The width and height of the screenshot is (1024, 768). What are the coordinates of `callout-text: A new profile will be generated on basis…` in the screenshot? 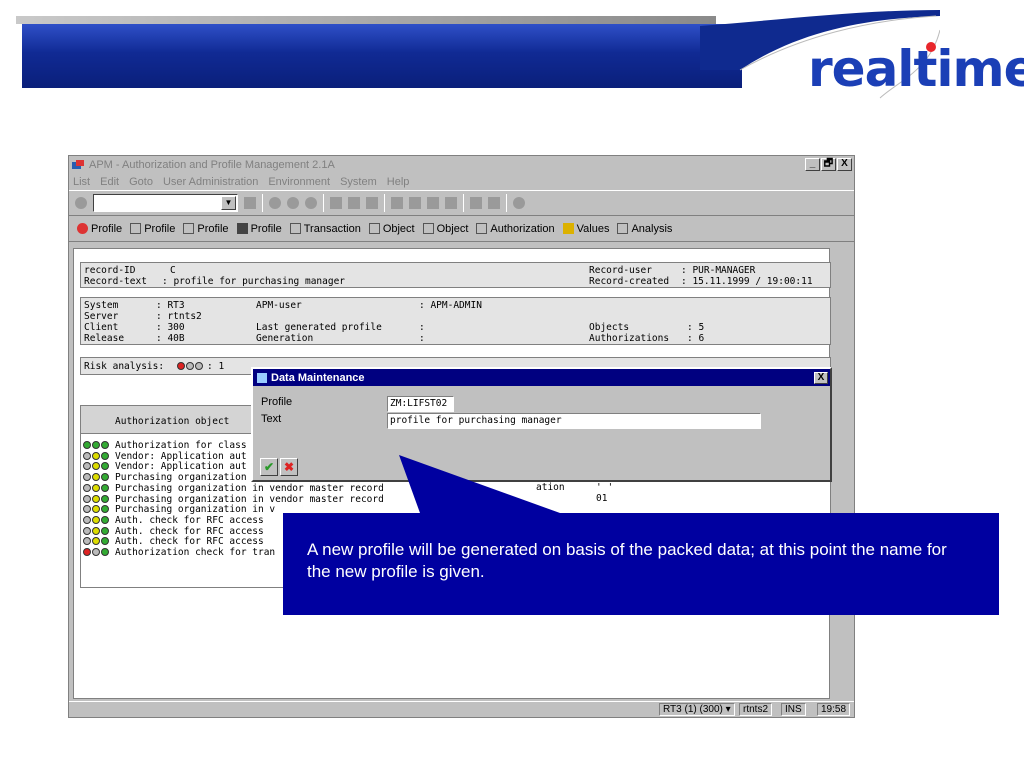 It's located at (627, 560).